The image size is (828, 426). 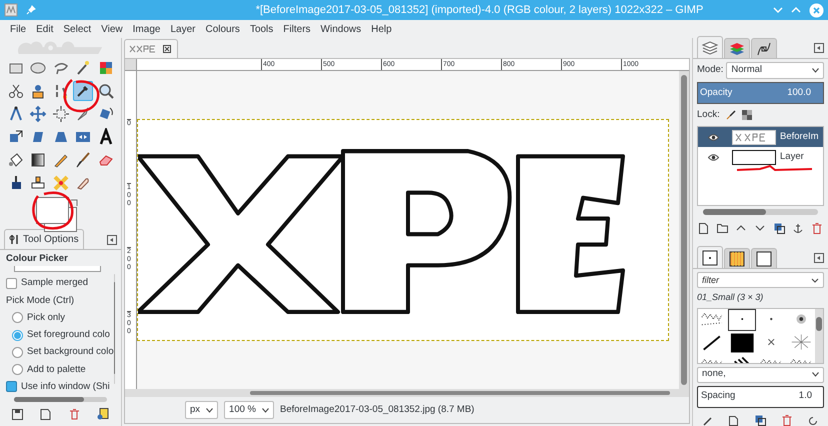 What do you see at coordinates (708, 421) in the screenshot?
I see `edit-icon` at bounding box center [708, 421].